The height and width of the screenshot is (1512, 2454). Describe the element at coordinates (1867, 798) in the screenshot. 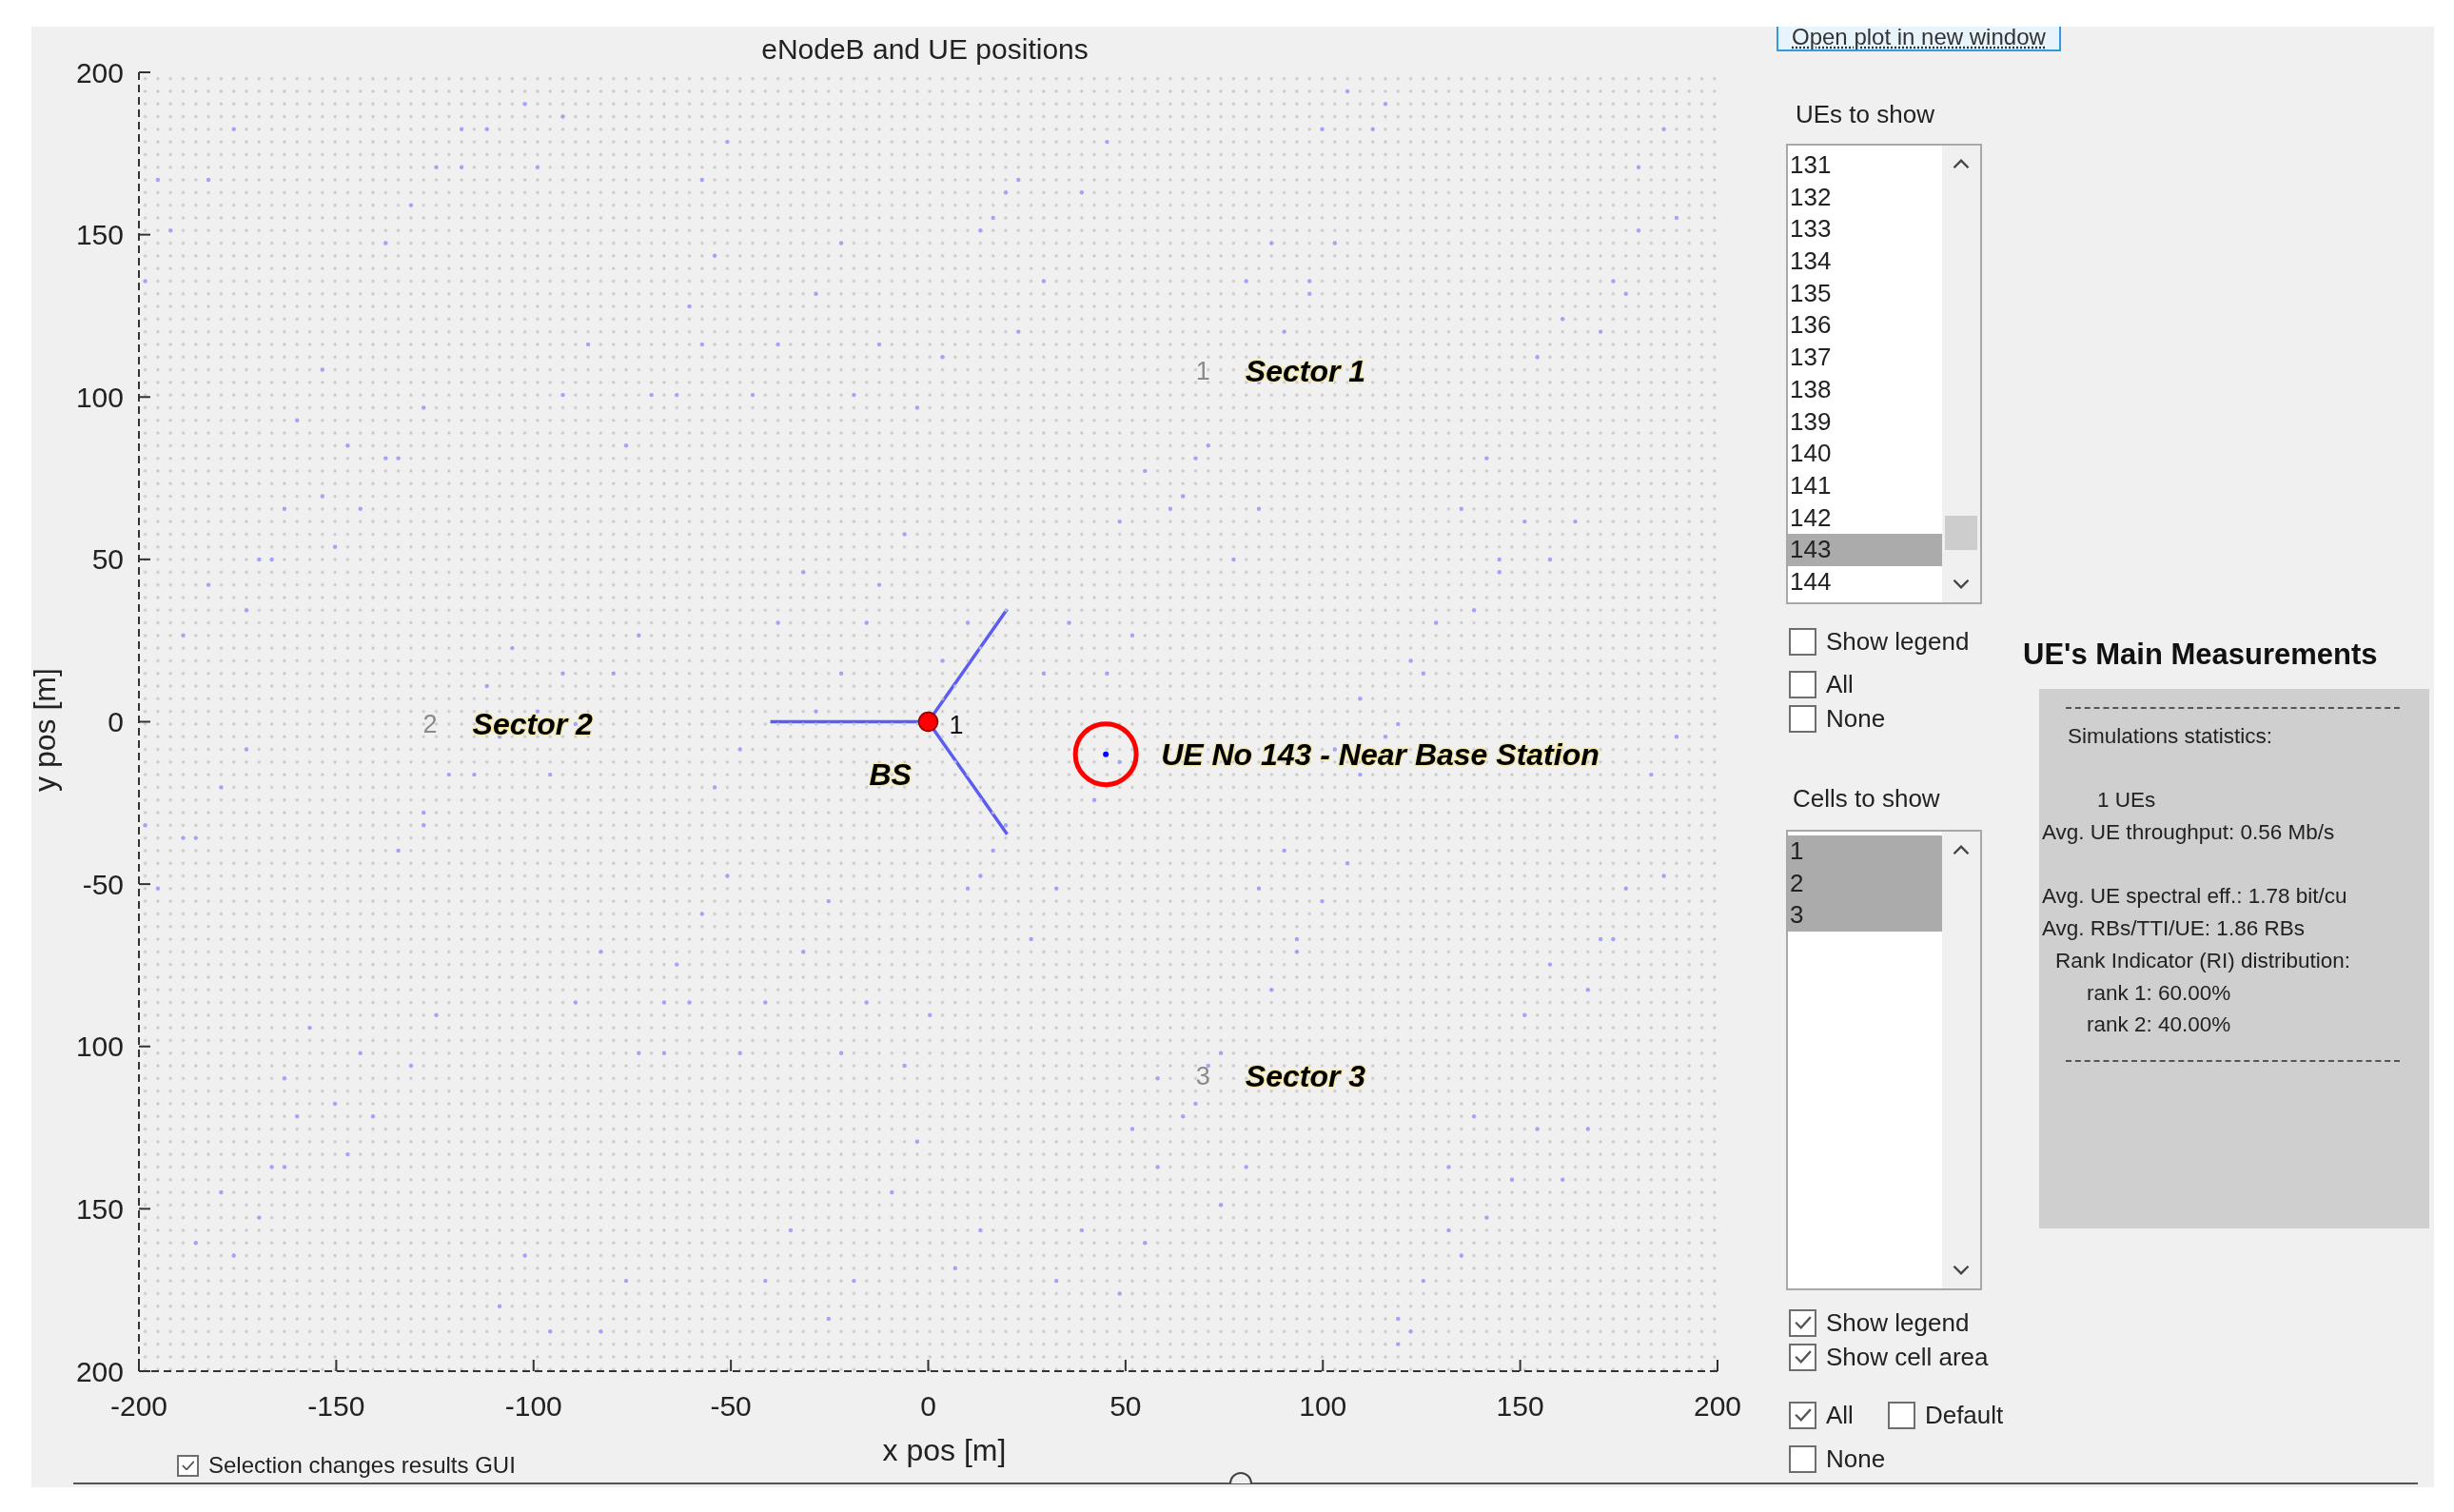

I see `section-label: Cells to show` at that location.